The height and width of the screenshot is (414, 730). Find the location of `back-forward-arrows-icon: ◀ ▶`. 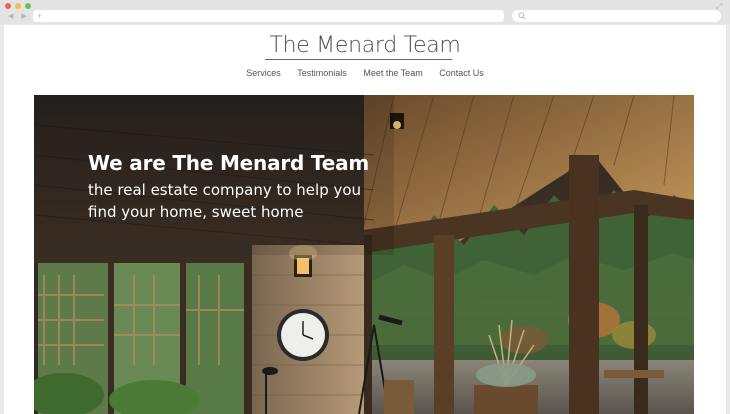

back-forward-arrows-icon: ◀ ▶ is located at coordinates (19, 16).